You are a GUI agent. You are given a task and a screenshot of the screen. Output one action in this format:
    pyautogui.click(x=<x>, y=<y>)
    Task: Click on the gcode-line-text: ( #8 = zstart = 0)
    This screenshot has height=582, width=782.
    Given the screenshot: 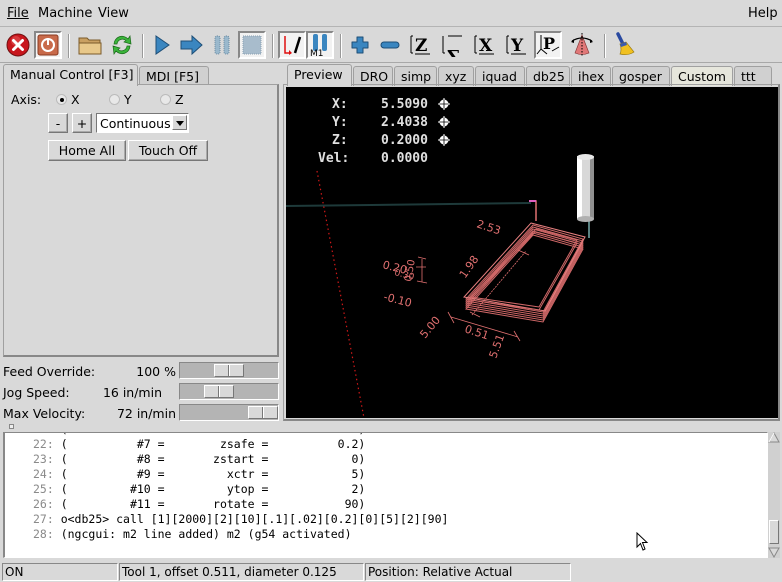 What is the action you would take?
    pyautogui.click(x=209, y=459)
    